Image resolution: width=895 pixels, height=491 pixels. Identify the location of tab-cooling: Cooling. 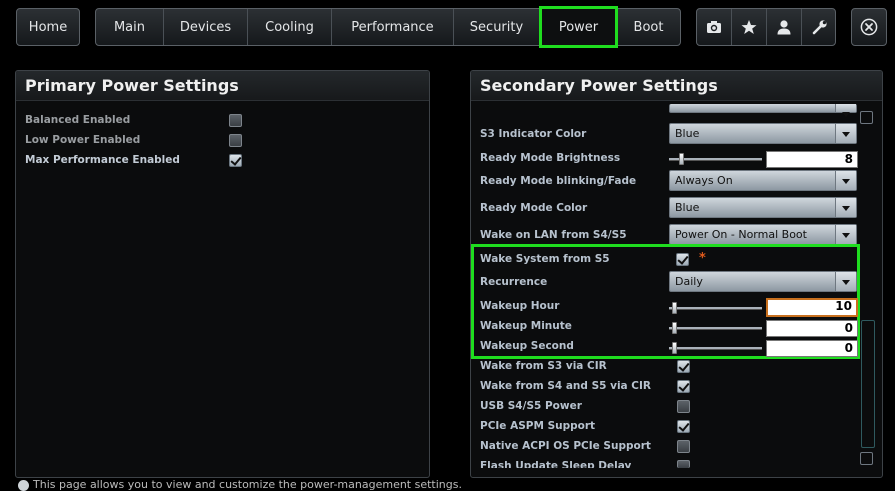
(290, 27).